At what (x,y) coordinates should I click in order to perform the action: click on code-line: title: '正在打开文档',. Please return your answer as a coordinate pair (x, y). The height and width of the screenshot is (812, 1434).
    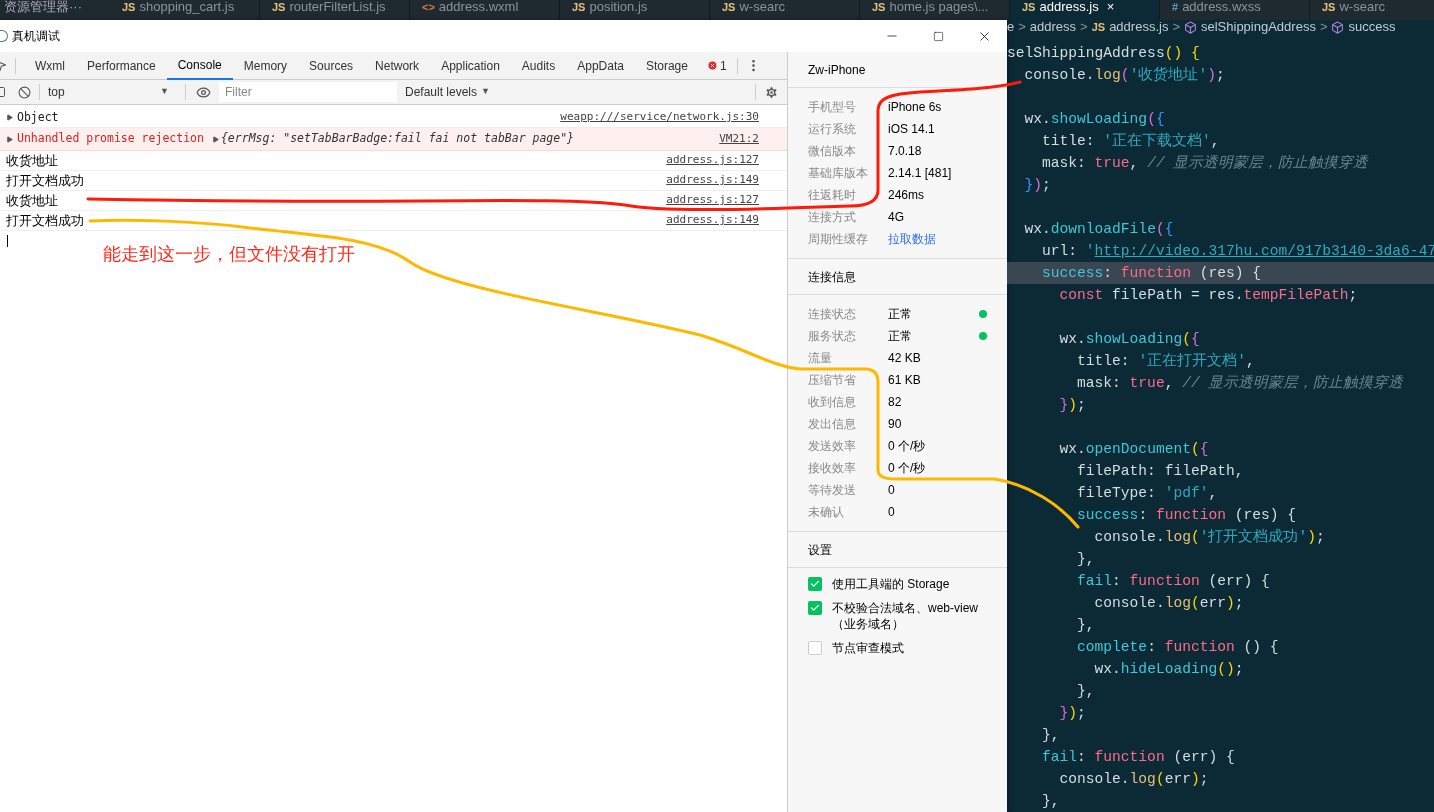
    Looking at the image, I should click on (1166, 361).